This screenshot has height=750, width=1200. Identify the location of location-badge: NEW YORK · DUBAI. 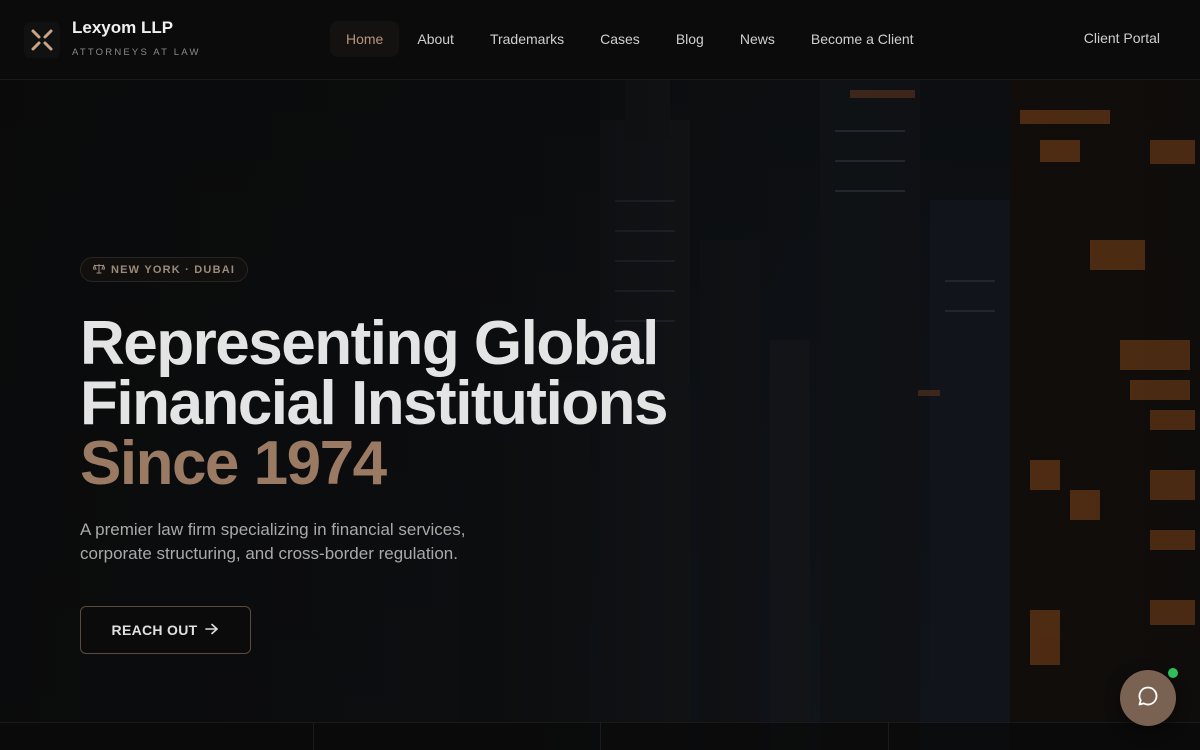
(164, 269).